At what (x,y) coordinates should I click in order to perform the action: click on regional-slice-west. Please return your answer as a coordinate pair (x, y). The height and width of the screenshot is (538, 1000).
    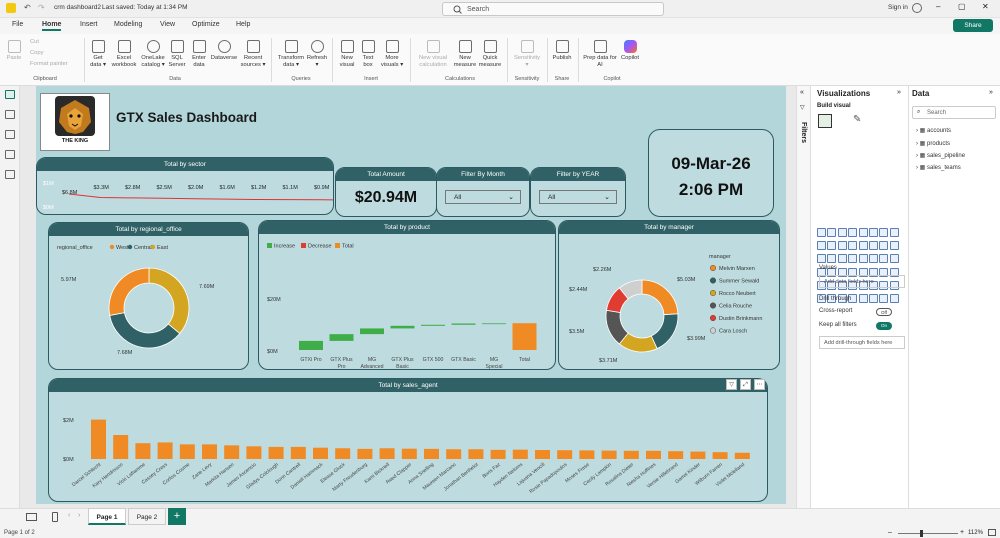
    Looking at the image, I should click on (129, 291).